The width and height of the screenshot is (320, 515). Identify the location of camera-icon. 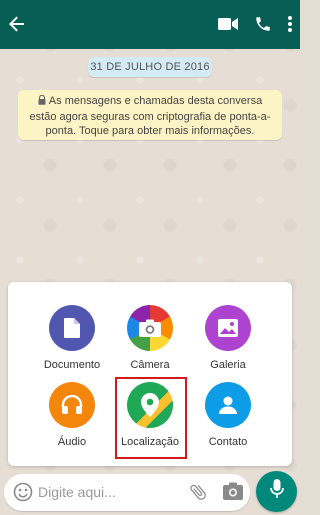
(150, 328).